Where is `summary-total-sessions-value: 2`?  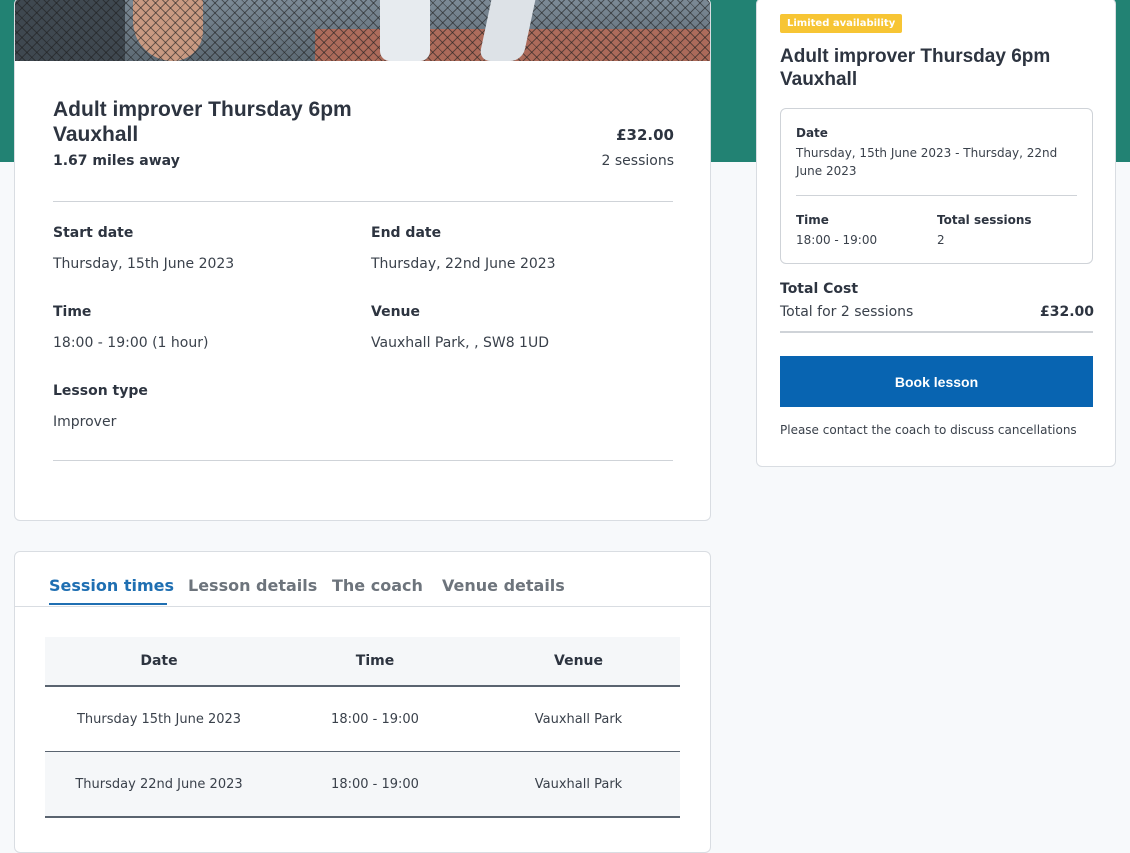
summary-total-sessions-value: 2 is located at coordinates (941, 240).